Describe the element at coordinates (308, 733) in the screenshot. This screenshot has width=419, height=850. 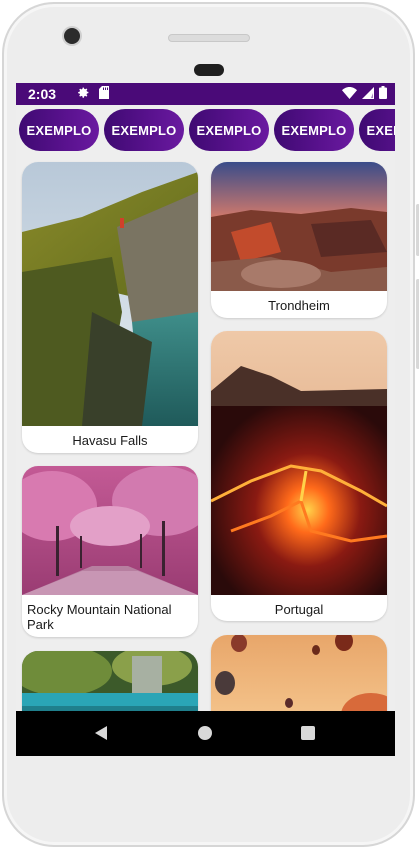
I see `recents-icon` at that location.